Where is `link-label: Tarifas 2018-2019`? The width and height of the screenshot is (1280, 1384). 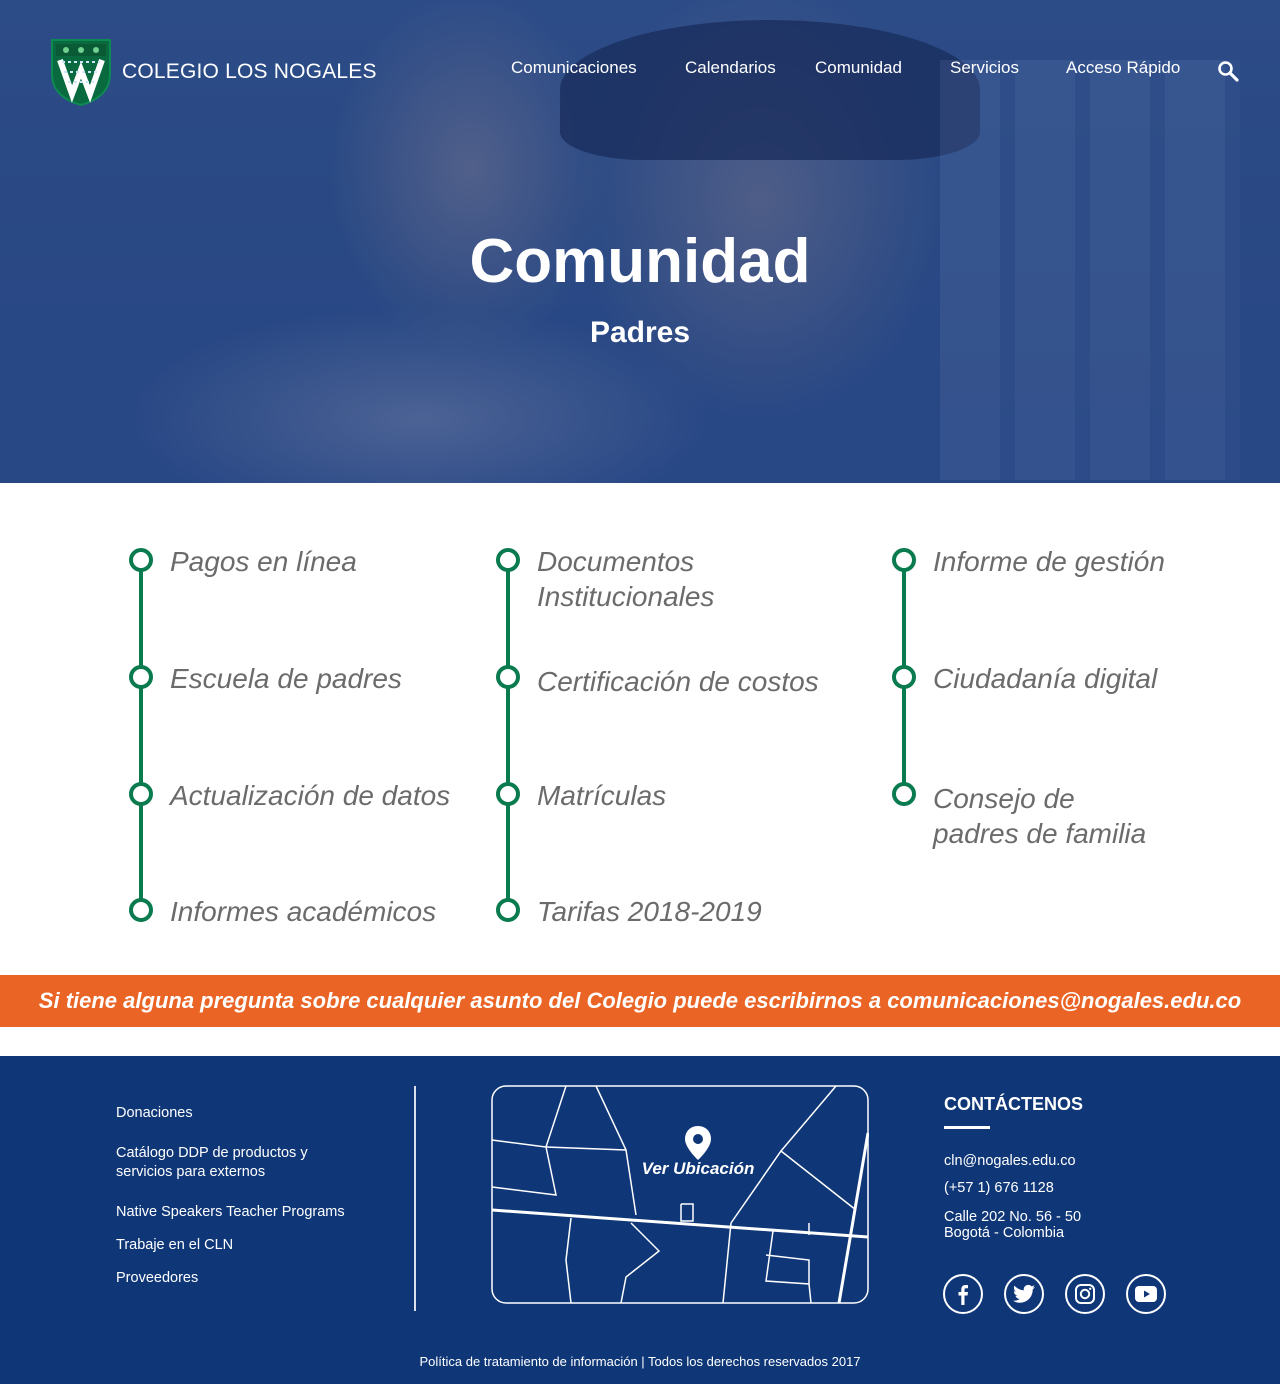 link-label: Tarifas 2018-2019 is located at coordinates (649, 911).